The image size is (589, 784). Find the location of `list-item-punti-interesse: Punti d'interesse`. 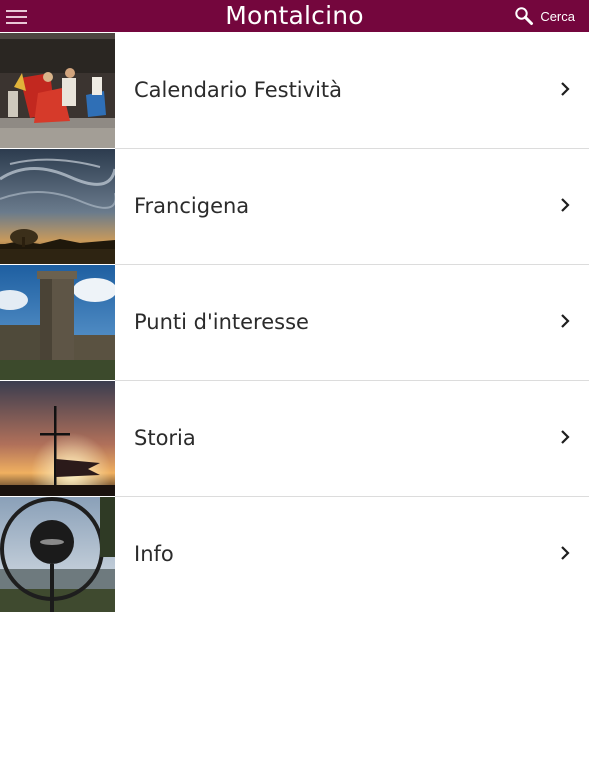

list-item-punti-interesse: Punti d'interesse is located at coordinates (294, 323).